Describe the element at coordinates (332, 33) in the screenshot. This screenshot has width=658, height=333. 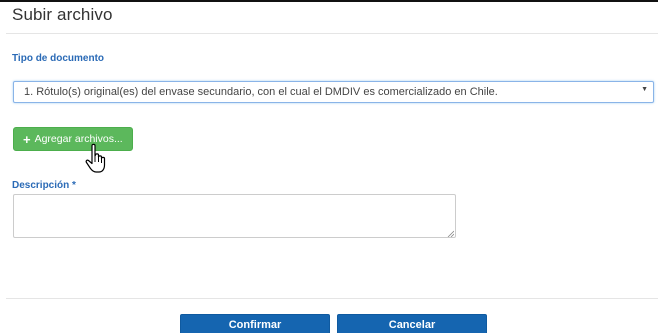
I see `header-divider` at that location.